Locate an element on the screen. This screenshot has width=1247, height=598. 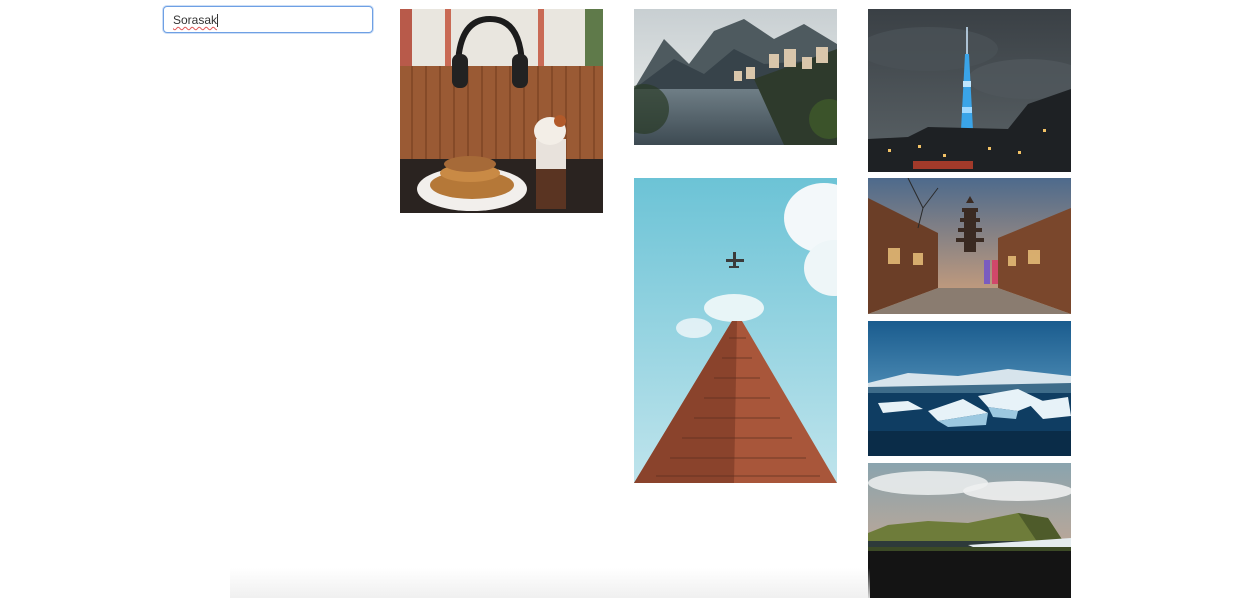
gallery-photo-kyoto is located at coordinates (969, 246).